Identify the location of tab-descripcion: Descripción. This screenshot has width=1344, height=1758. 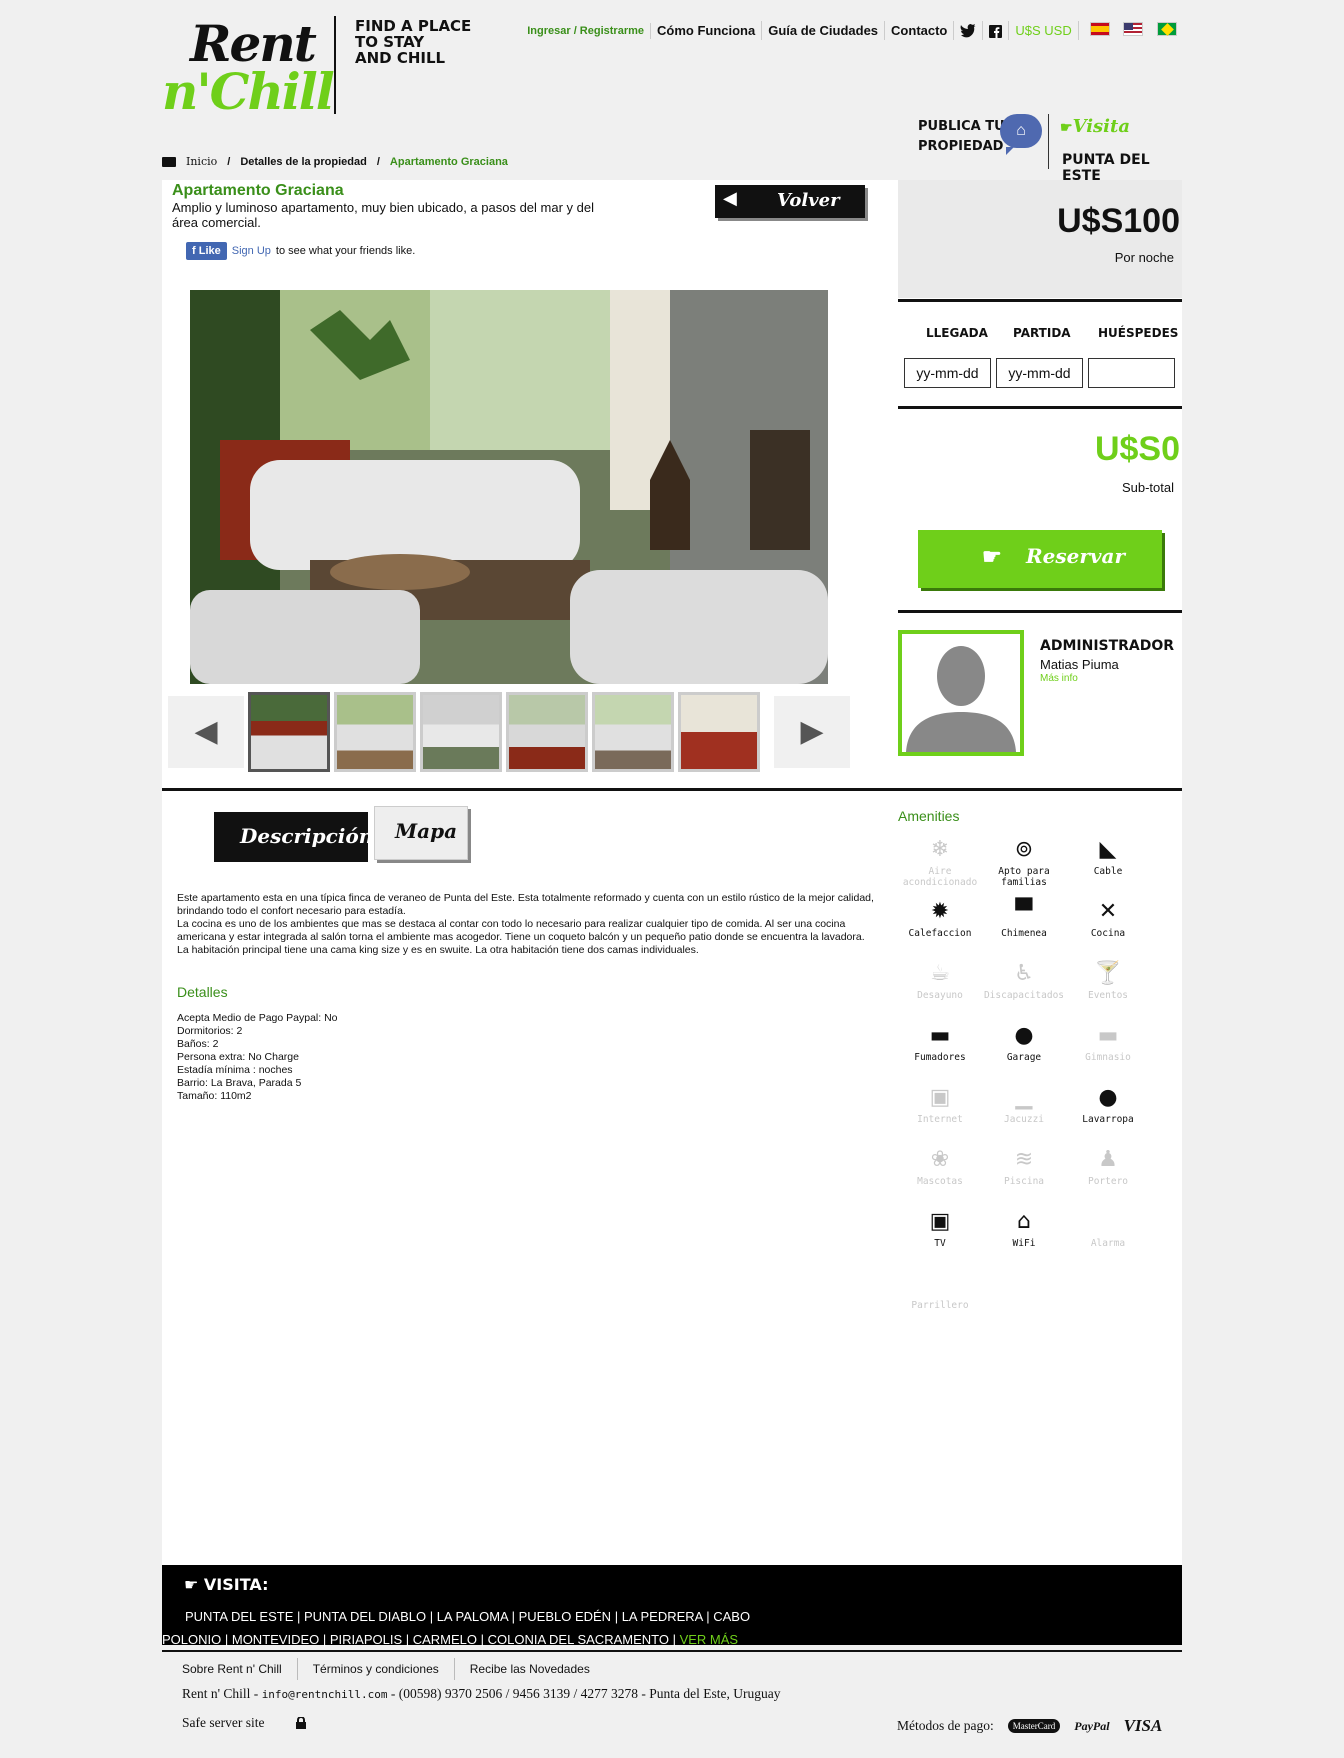
(293, 837).